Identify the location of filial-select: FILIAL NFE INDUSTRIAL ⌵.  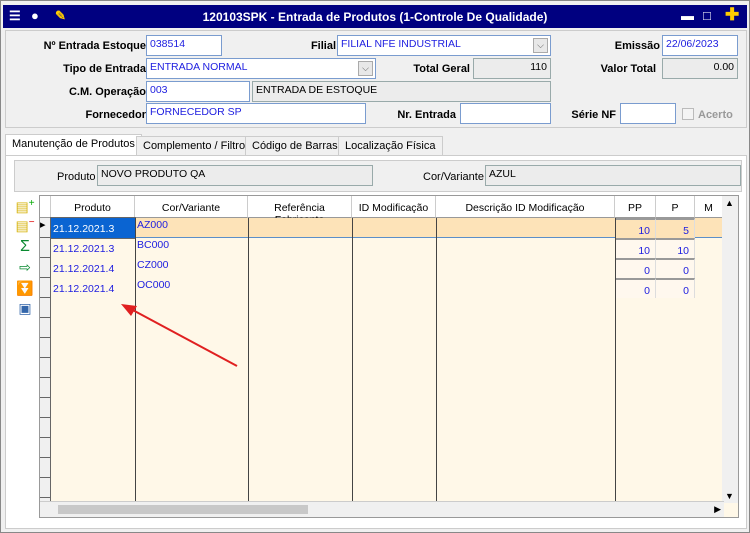
(444, 45).